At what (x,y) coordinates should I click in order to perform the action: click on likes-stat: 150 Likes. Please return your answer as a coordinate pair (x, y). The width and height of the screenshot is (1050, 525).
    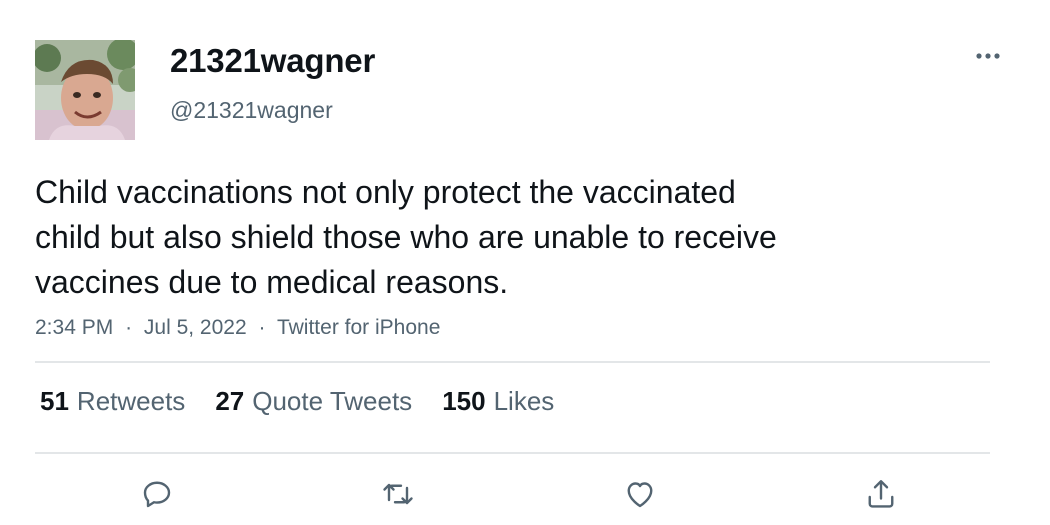
    Looking at the image, I should click on (498, 401).